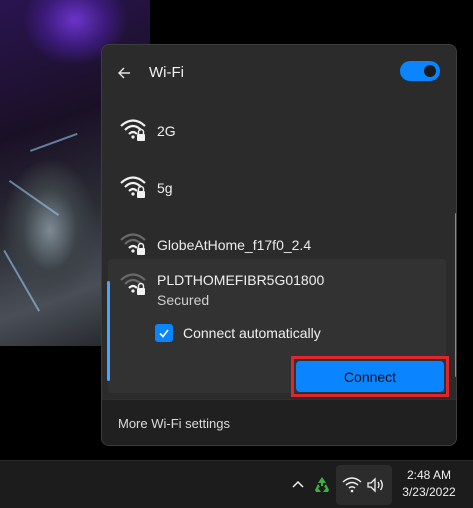 The height and width of the screenshot is (508, 473). Describe the element at coordinates (430, 71) in the screenshot. I see `toggle-knob` at that location.